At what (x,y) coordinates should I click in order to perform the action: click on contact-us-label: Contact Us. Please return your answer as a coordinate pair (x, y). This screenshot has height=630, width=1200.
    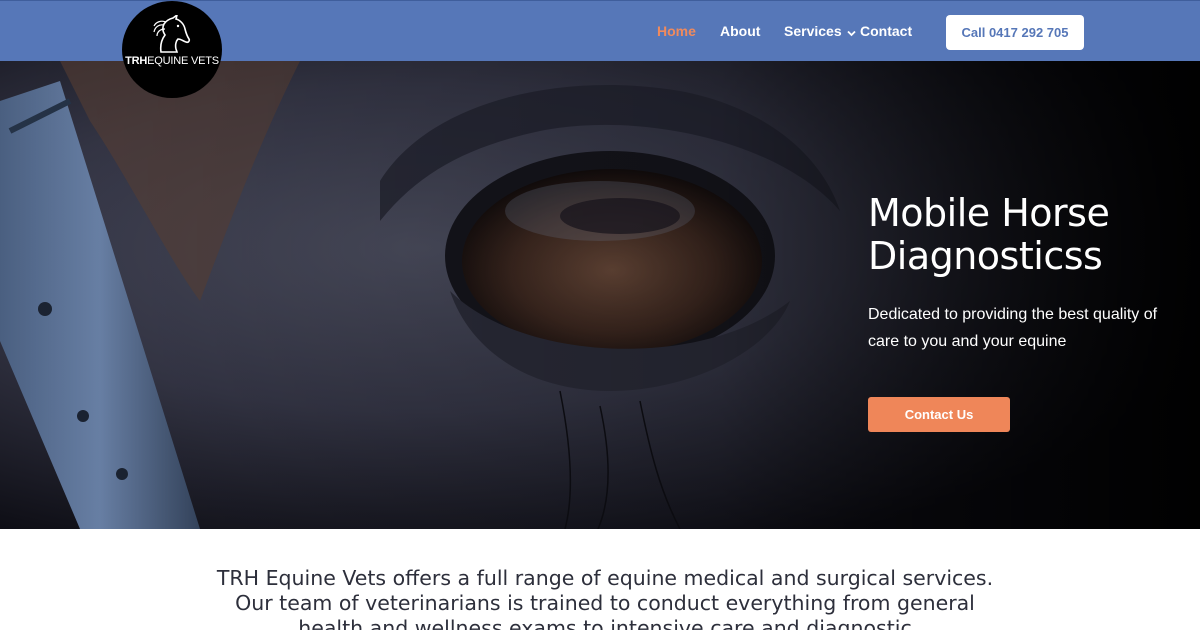
    Looking at the image, I should click on (939, 414).